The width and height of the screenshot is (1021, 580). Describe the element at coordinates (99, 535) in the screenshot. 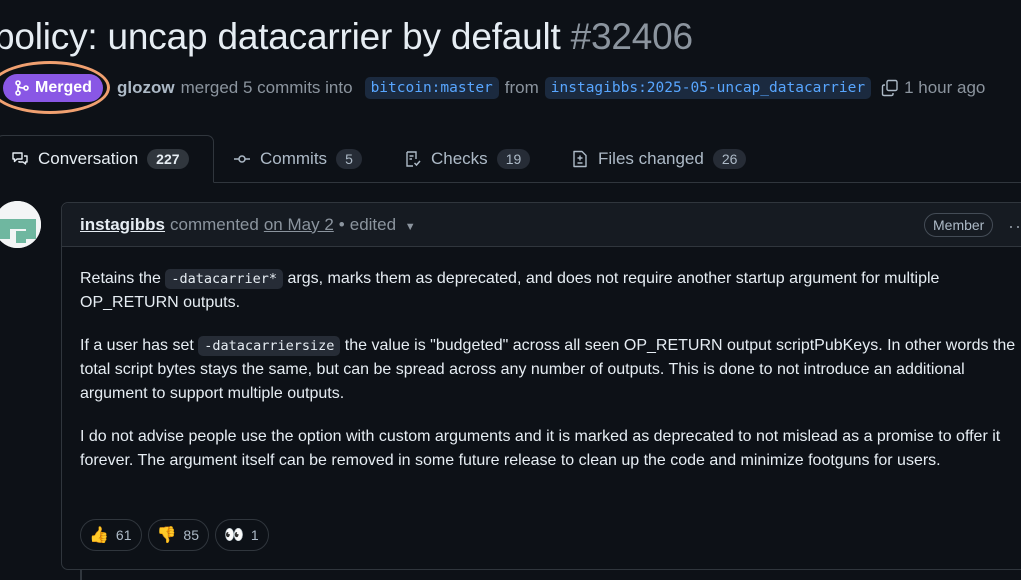

I see `thumbs-up-icon: 👍` at that location.